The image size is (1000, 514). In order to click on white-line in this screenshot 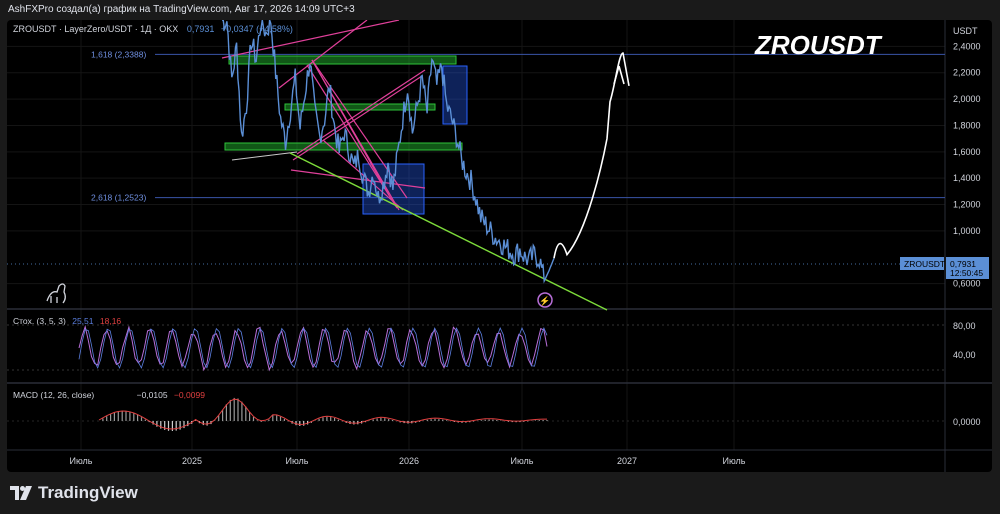, I will do `click(264, 156)`.